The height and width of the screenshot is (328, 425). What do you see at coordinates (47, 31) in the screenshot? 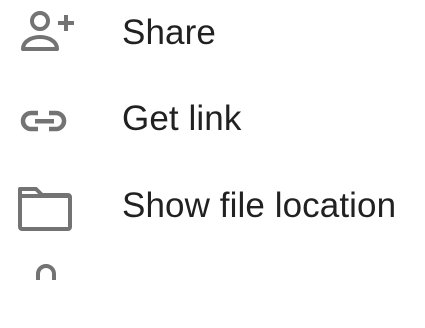
I see `person-add-icon` at bounding box center [47, 31].